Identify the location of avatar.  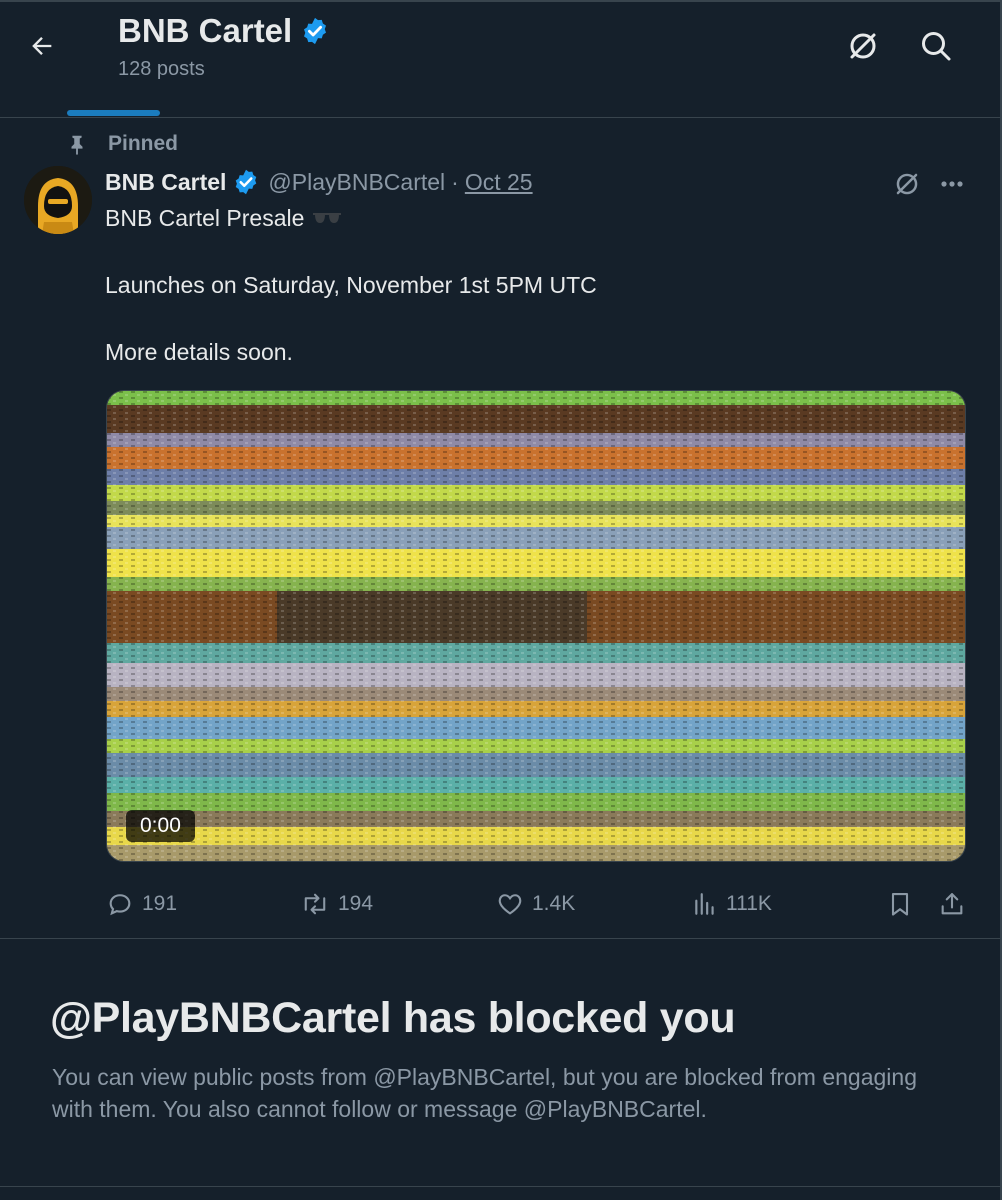
(58, 200).